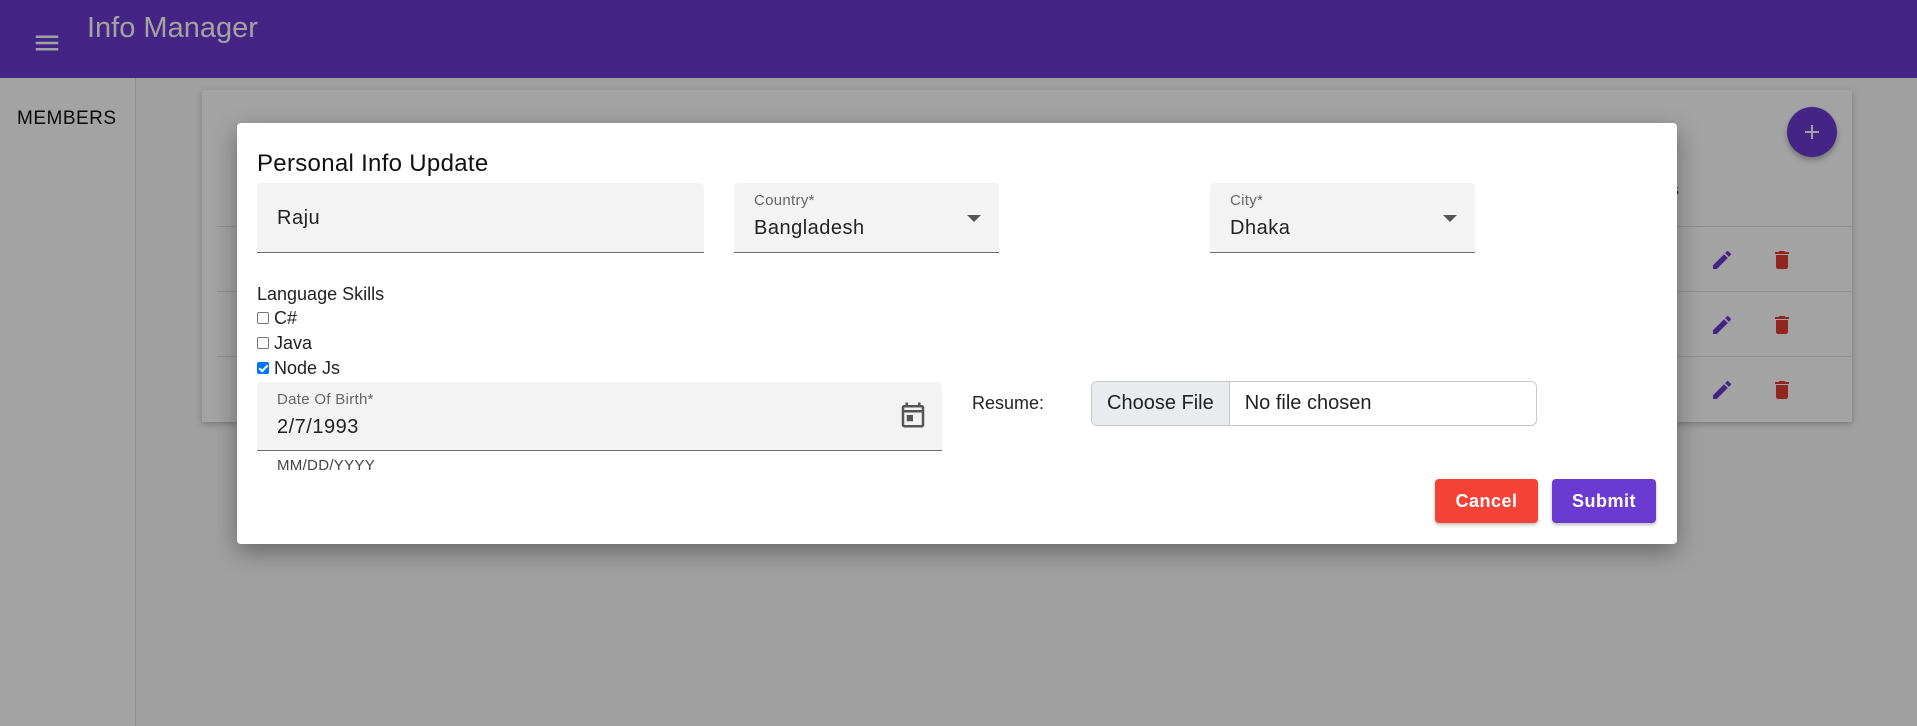 The width and height of the screenshot is (1917, 726). Describe the element at coordinates (1008, 403) in the screenshot. I see `resume-label: Resume:` at that location.